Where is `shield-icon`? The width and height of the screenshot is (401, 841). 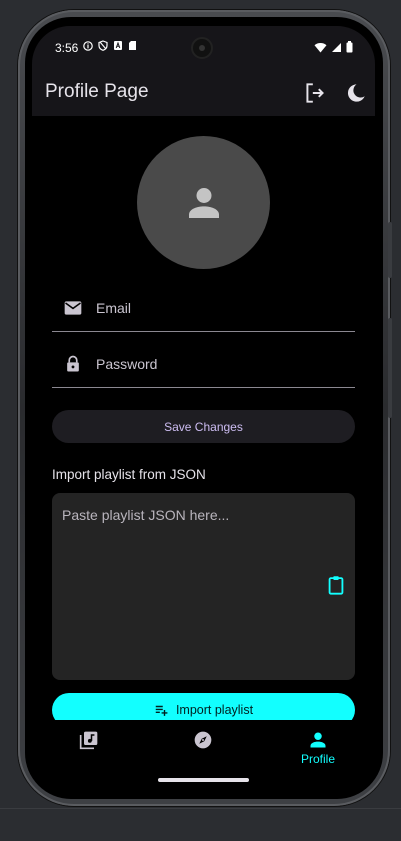
shield-icon is located at coordinates (103, 45).